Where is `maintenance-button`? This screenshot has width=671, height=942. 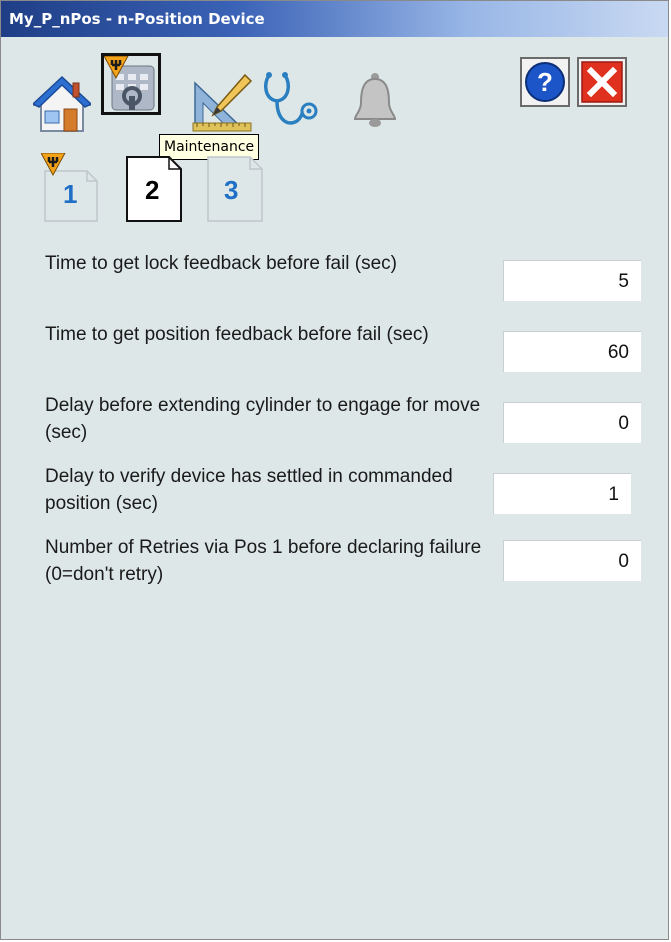 maintenance-button is located at coordinates (131, 84).